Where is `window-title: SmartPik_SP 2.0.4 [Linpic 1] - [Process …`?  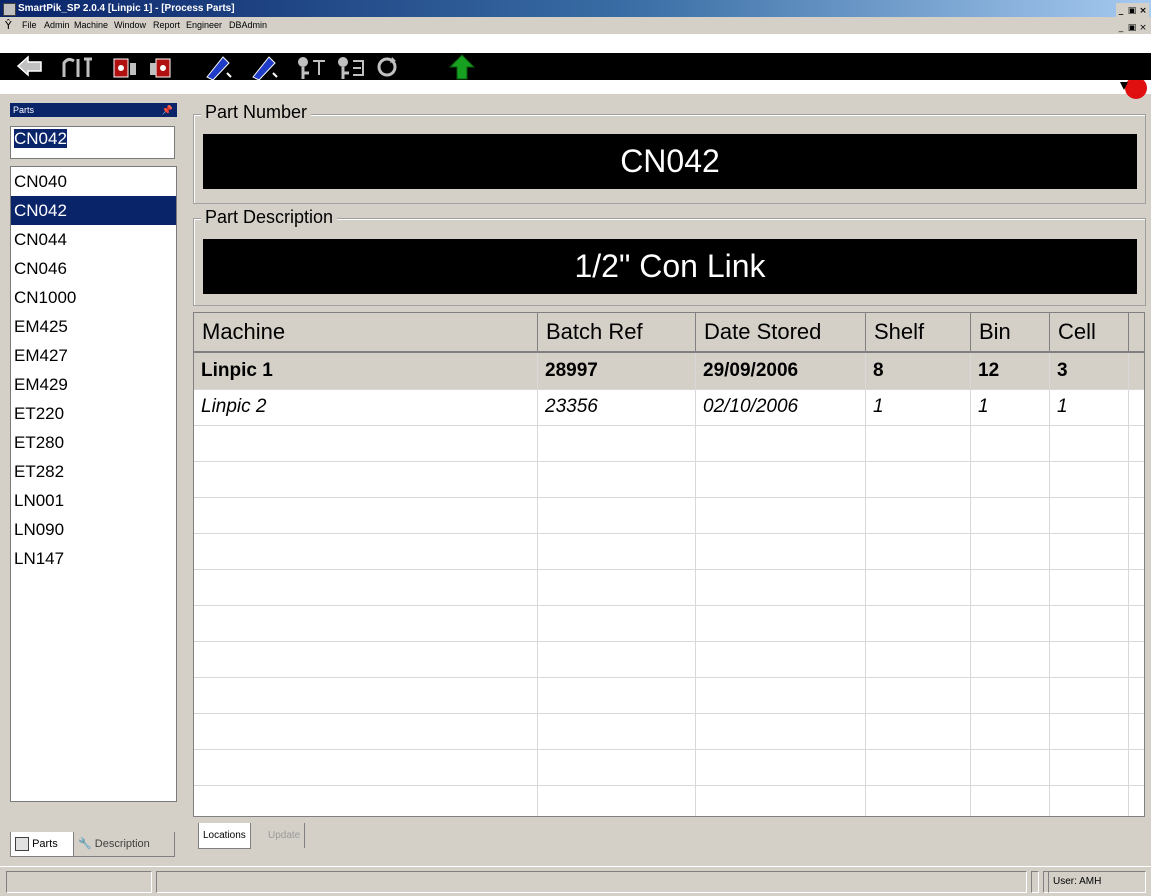 window-title: SmartPik_SP 2.0.4 [Linpic 1] - [Process … is located at coordinates (126, 8).